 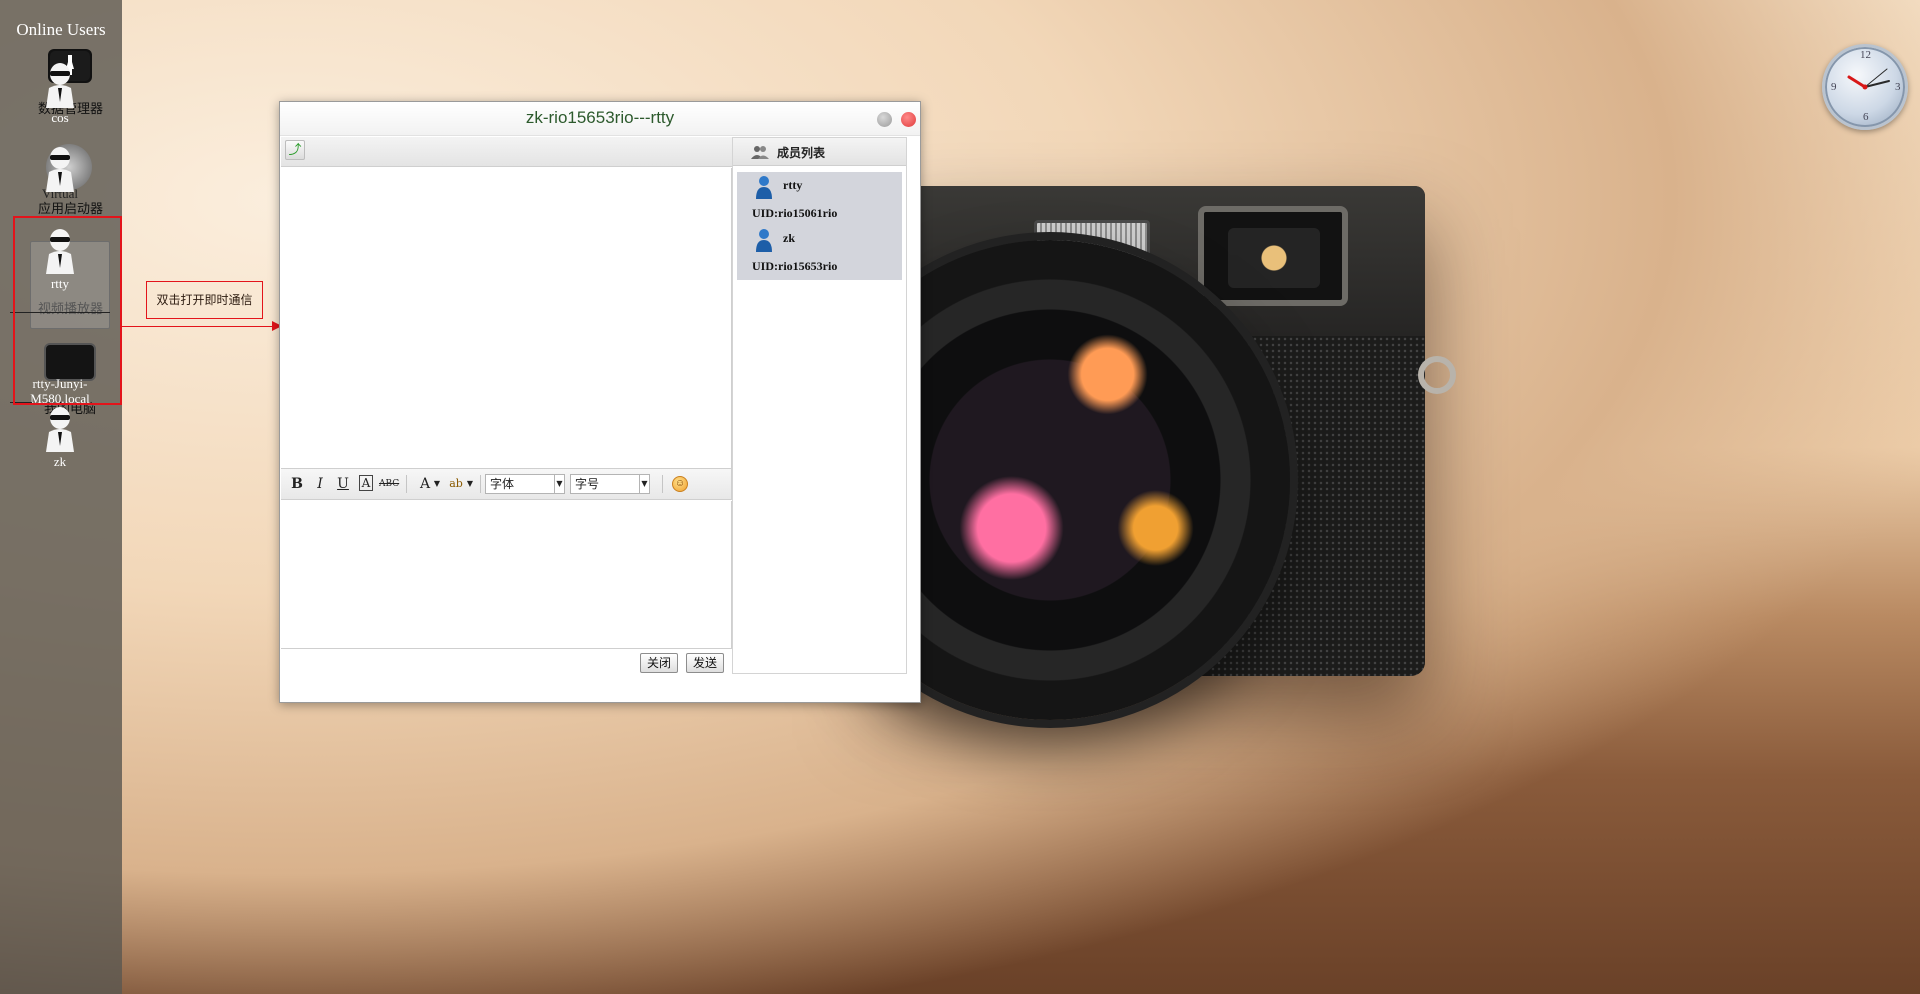 I want to click on underline-button: U, so click(x=343, y=484).